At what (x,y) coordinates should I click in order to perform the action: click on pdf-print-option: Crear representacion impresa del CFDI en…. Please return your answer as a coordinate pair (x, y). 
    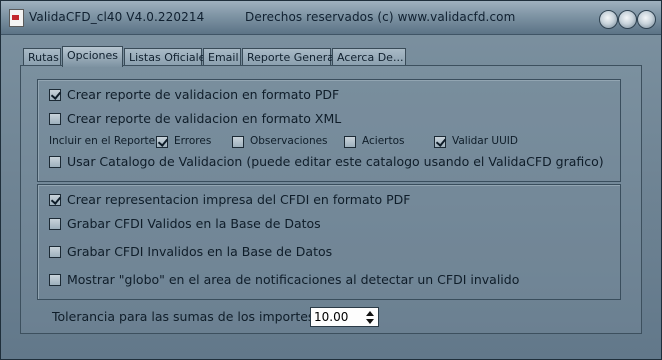
    Looking at the image, I should click on (249, 201).